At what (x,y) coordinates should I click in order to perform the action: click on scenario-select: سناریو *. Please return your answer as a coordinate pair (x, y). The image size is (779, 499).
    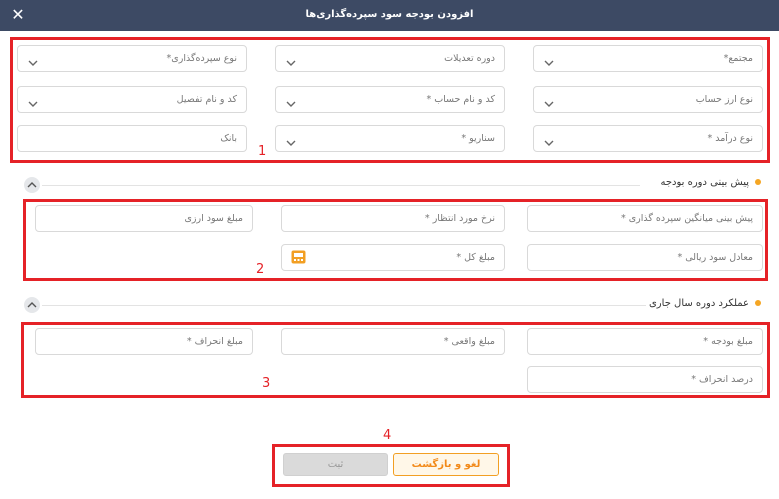
    Looking at the image, I should click on (390, 138).